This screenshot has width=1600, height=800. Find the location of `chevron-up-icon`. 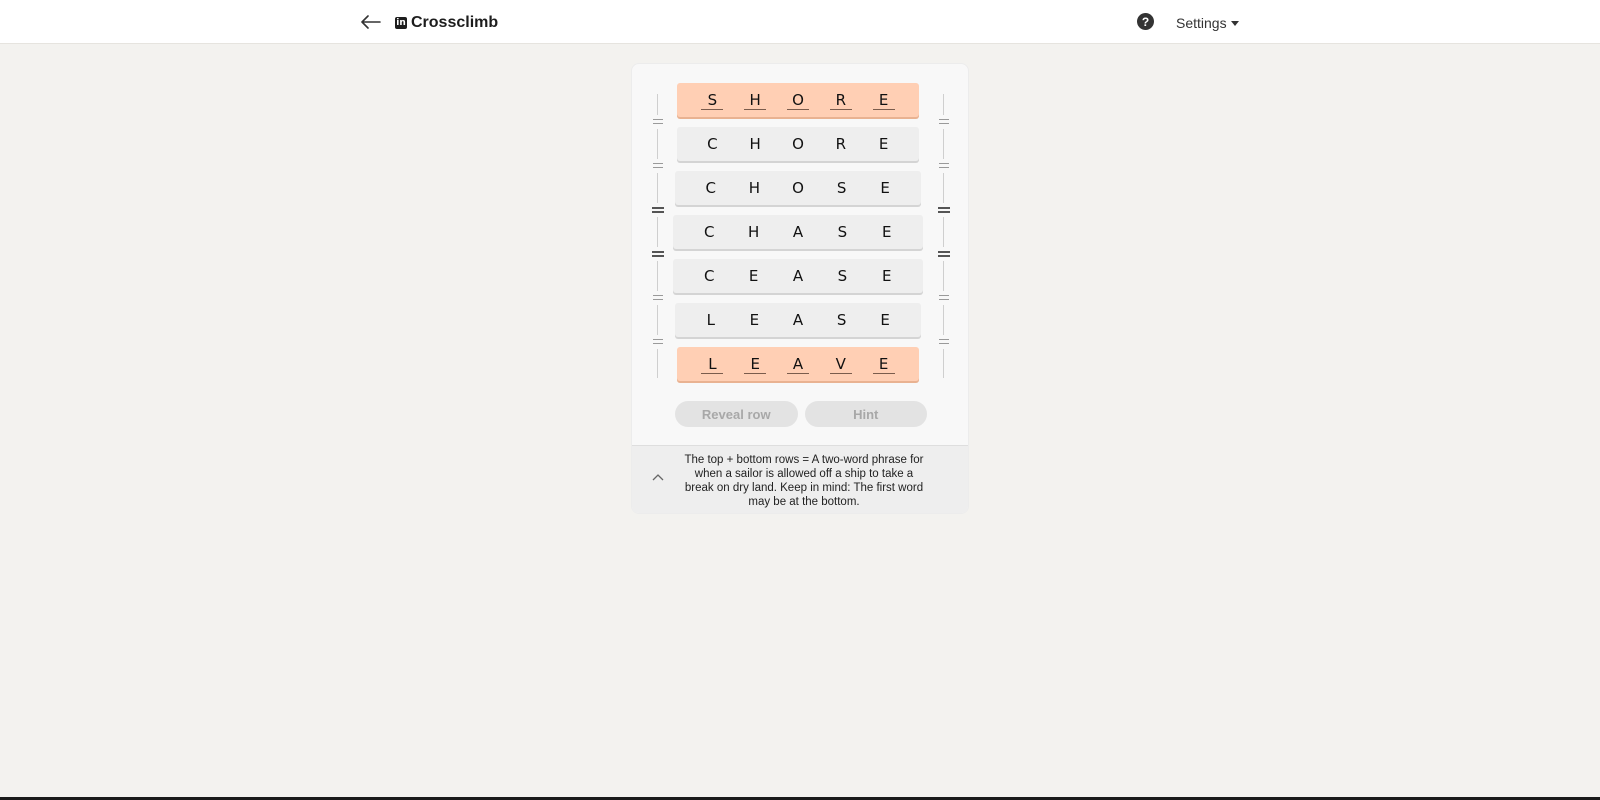

chevron-up-icon is located at coordinates (658, 477).